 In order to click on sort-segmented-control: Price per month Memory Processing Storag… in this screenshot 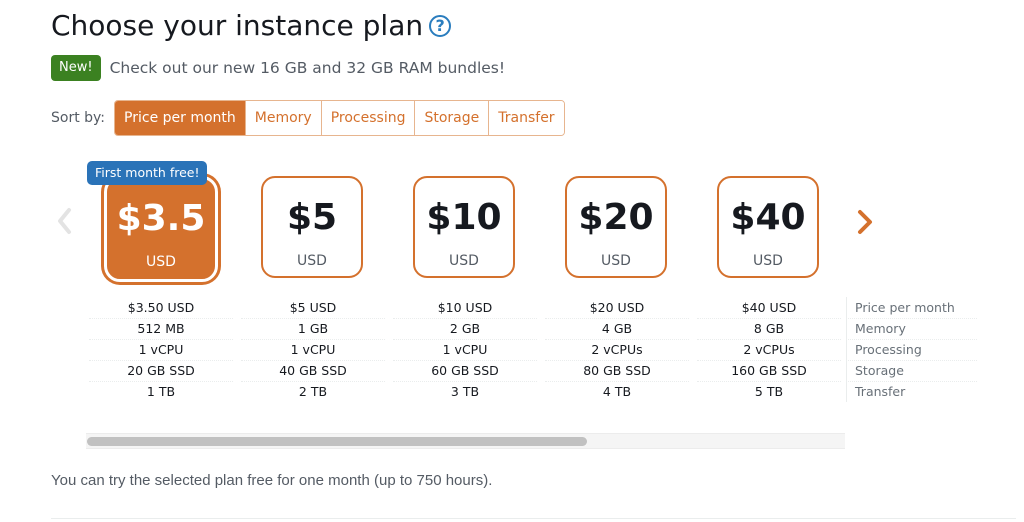, I will do `click(339, 118)`.